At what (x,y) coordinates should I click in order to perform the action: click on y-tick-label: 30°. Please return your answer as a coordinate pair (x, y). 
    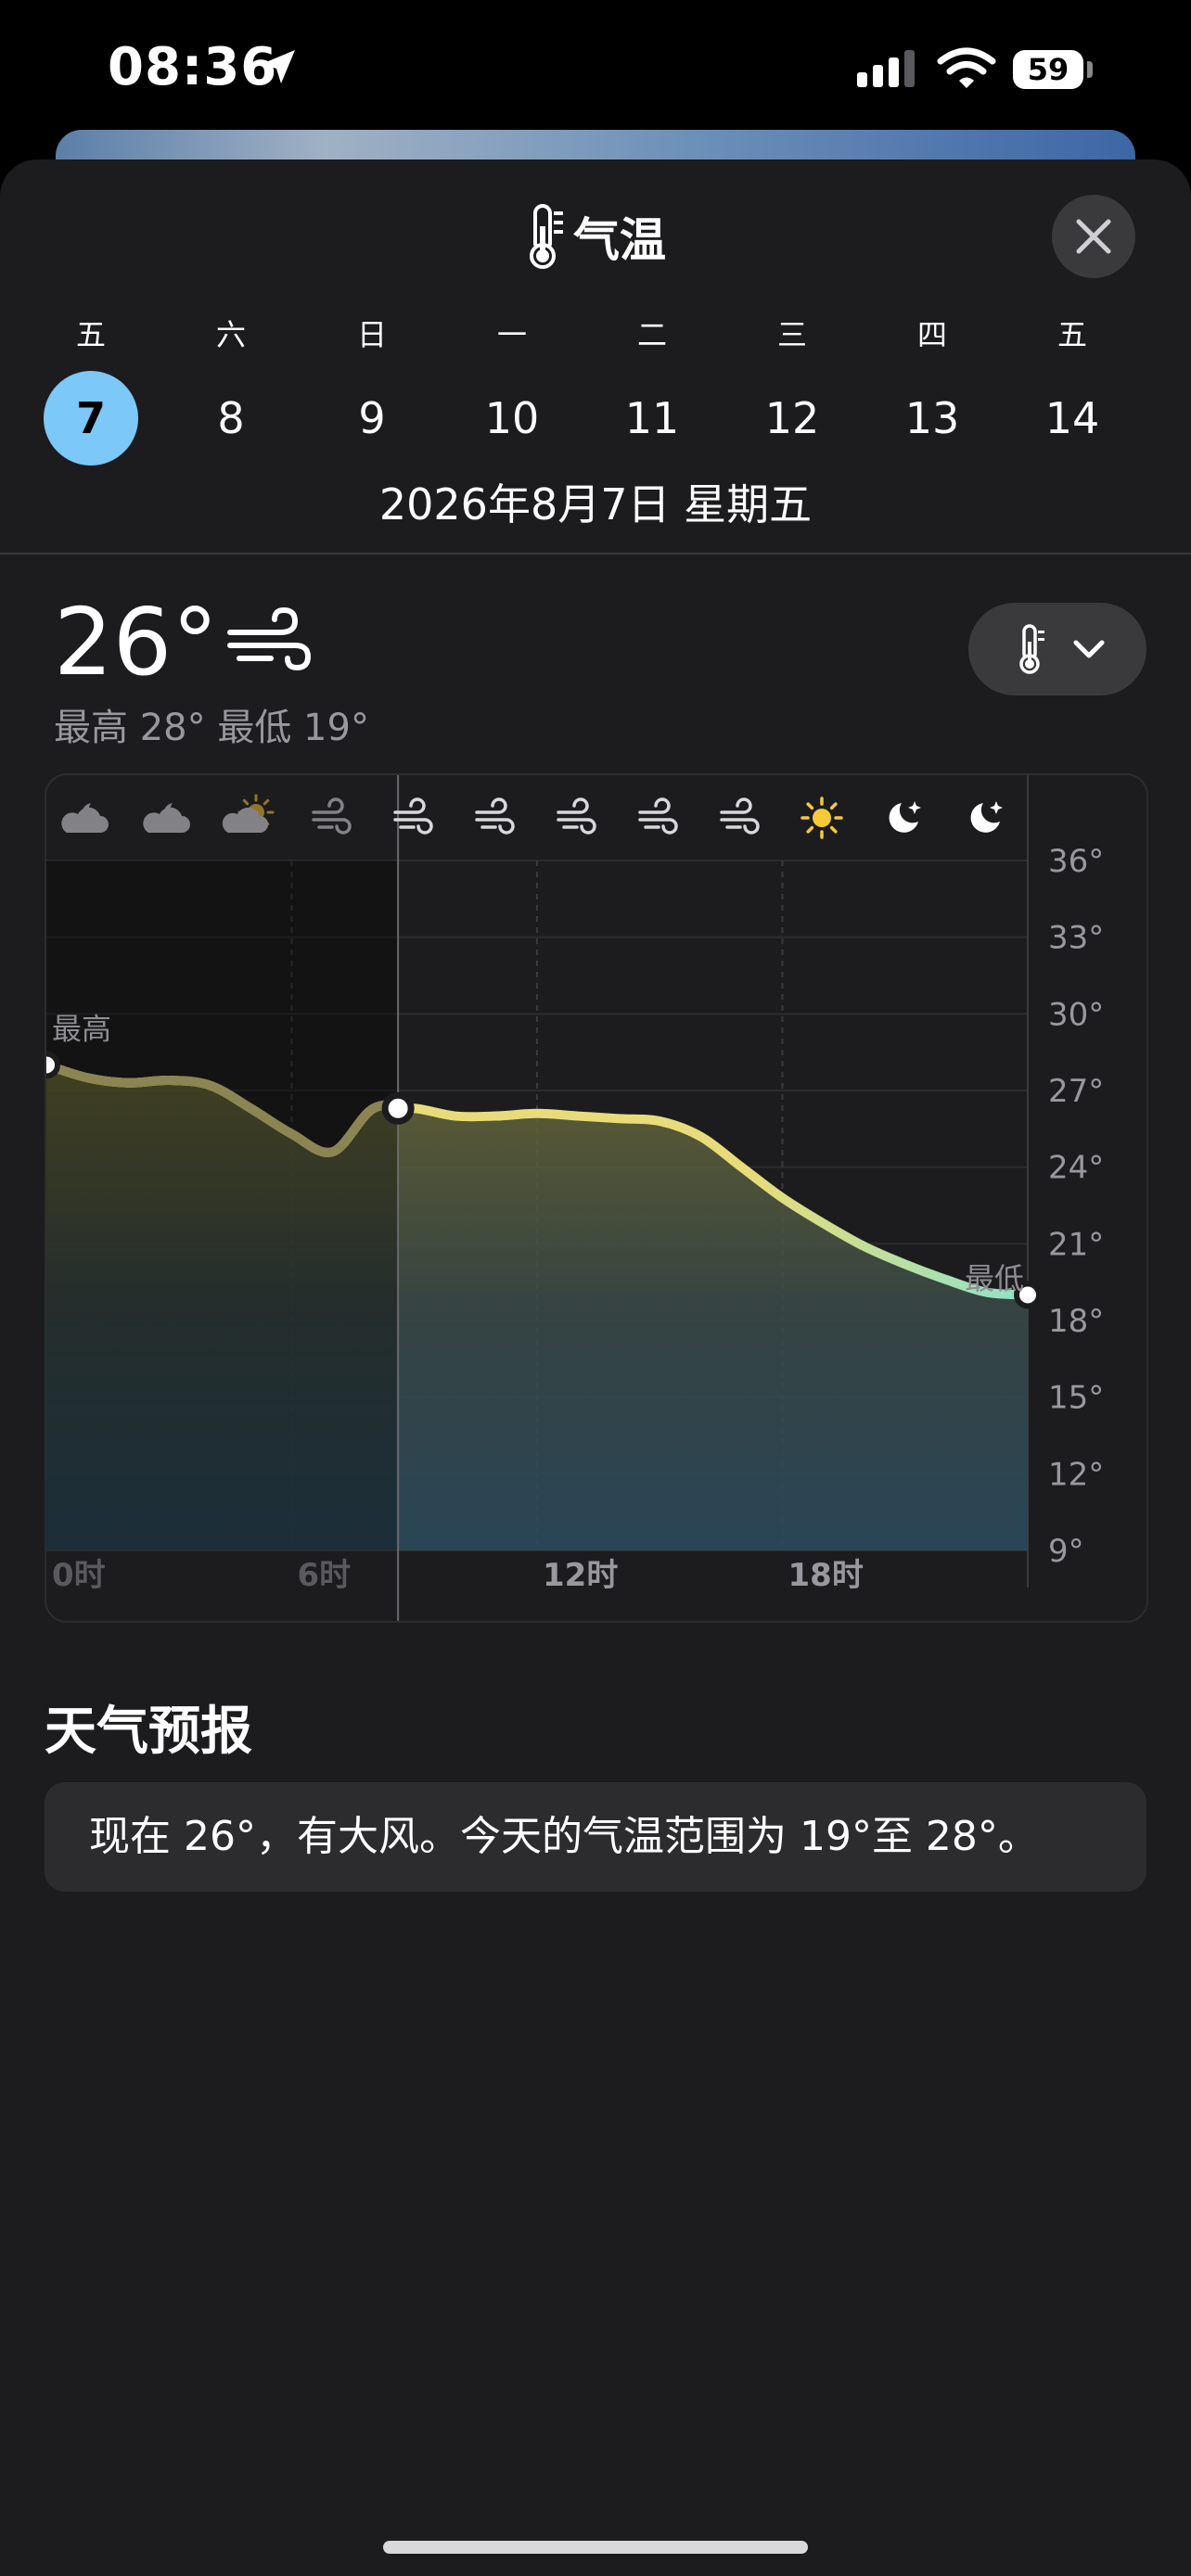
    Looking at the image, I should click on (1076, 1015).